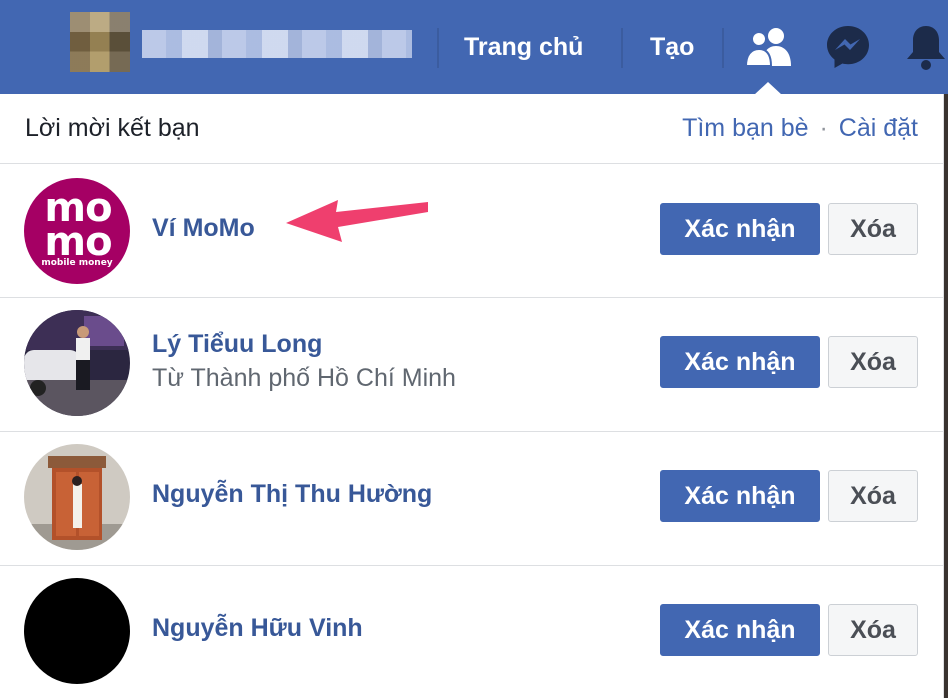 This screenshot has height=698, width=948. I want to click on requester-location: Từ Thành phố Hồ Chí Minh, so click(304, 378).